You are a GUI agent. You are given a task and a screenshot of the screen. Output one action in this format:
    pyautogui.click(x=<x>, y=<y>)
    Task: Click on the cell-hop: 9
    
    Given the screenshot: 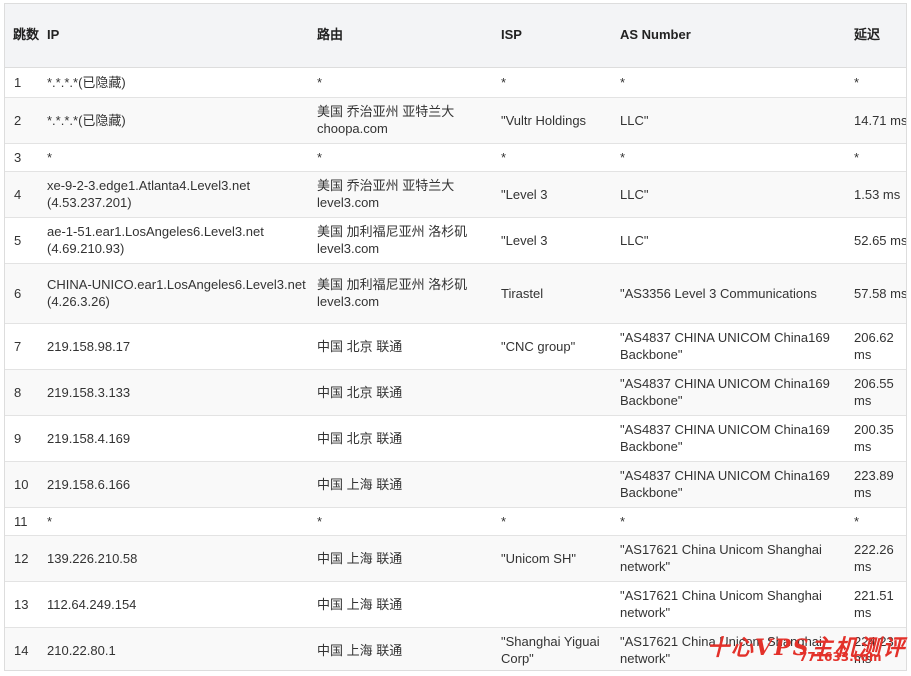 What is the action you would take?
    pyautogui.click(x=22, y=437)
    